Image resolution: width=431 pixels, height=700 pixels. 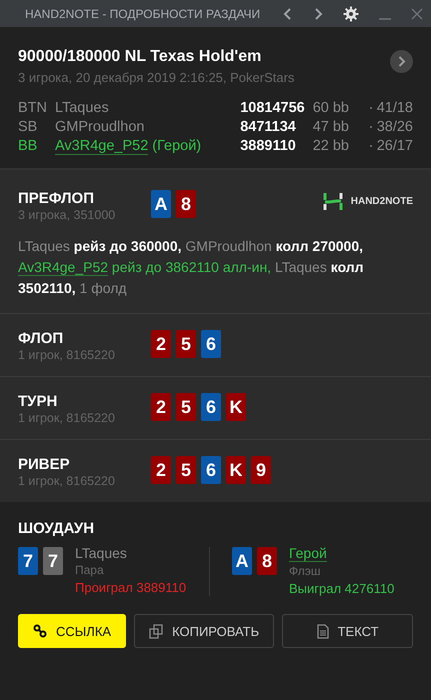 I want to click on hand-info: 3 игрока, 20 декабря 2019 2:16:25, PokerStars, so click(x=156, y=77).